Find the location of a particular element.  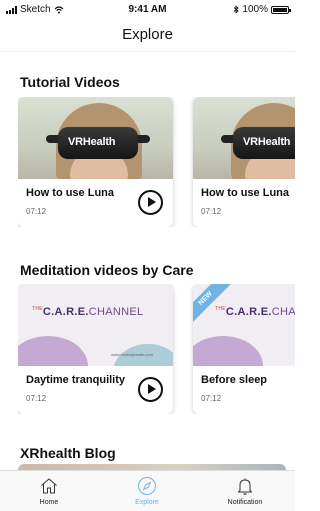

tab-label: Notification is located at coordinates (245, 502).